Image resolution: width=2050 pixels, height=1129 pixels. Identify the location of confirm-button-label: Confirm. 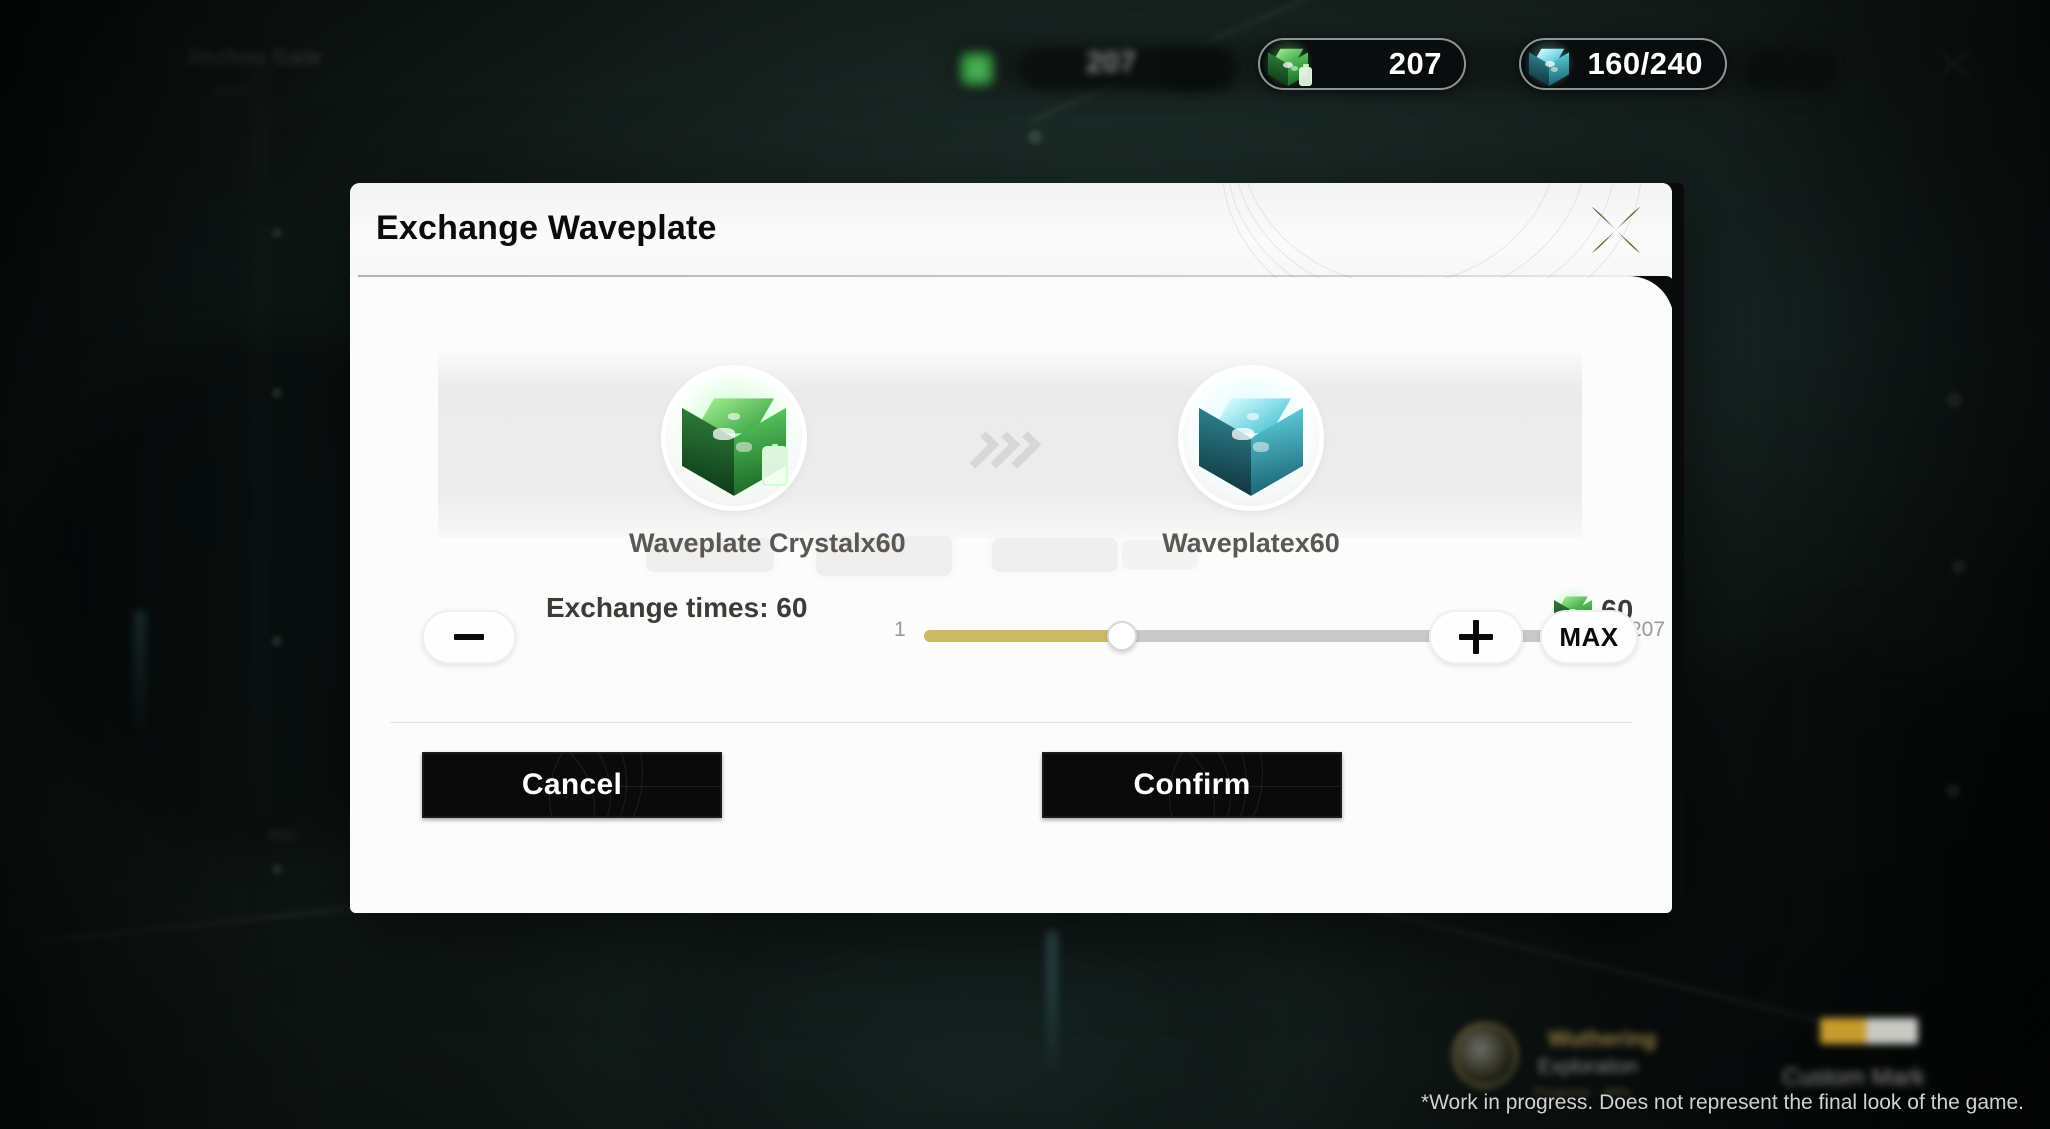
(1192, 784).